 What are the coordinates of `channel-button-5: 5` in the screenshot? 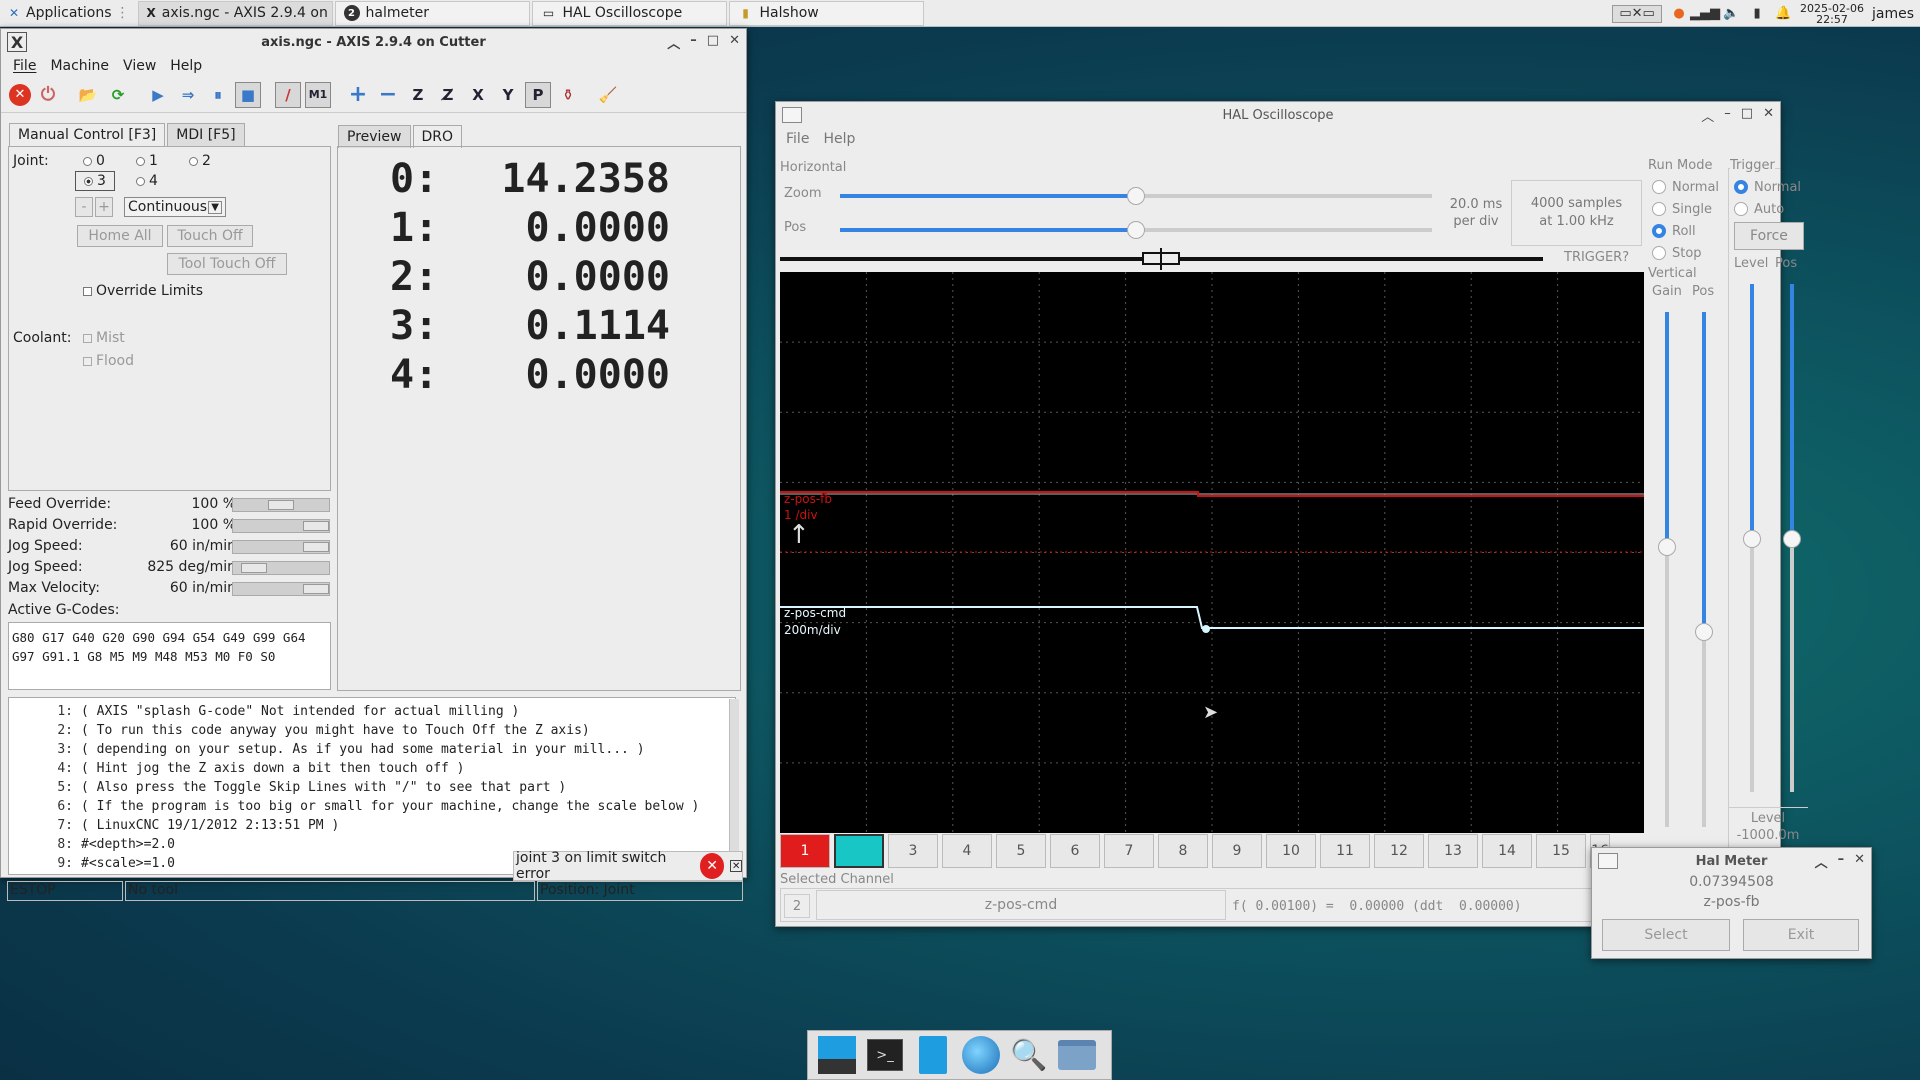 It's located at (1021, 851).